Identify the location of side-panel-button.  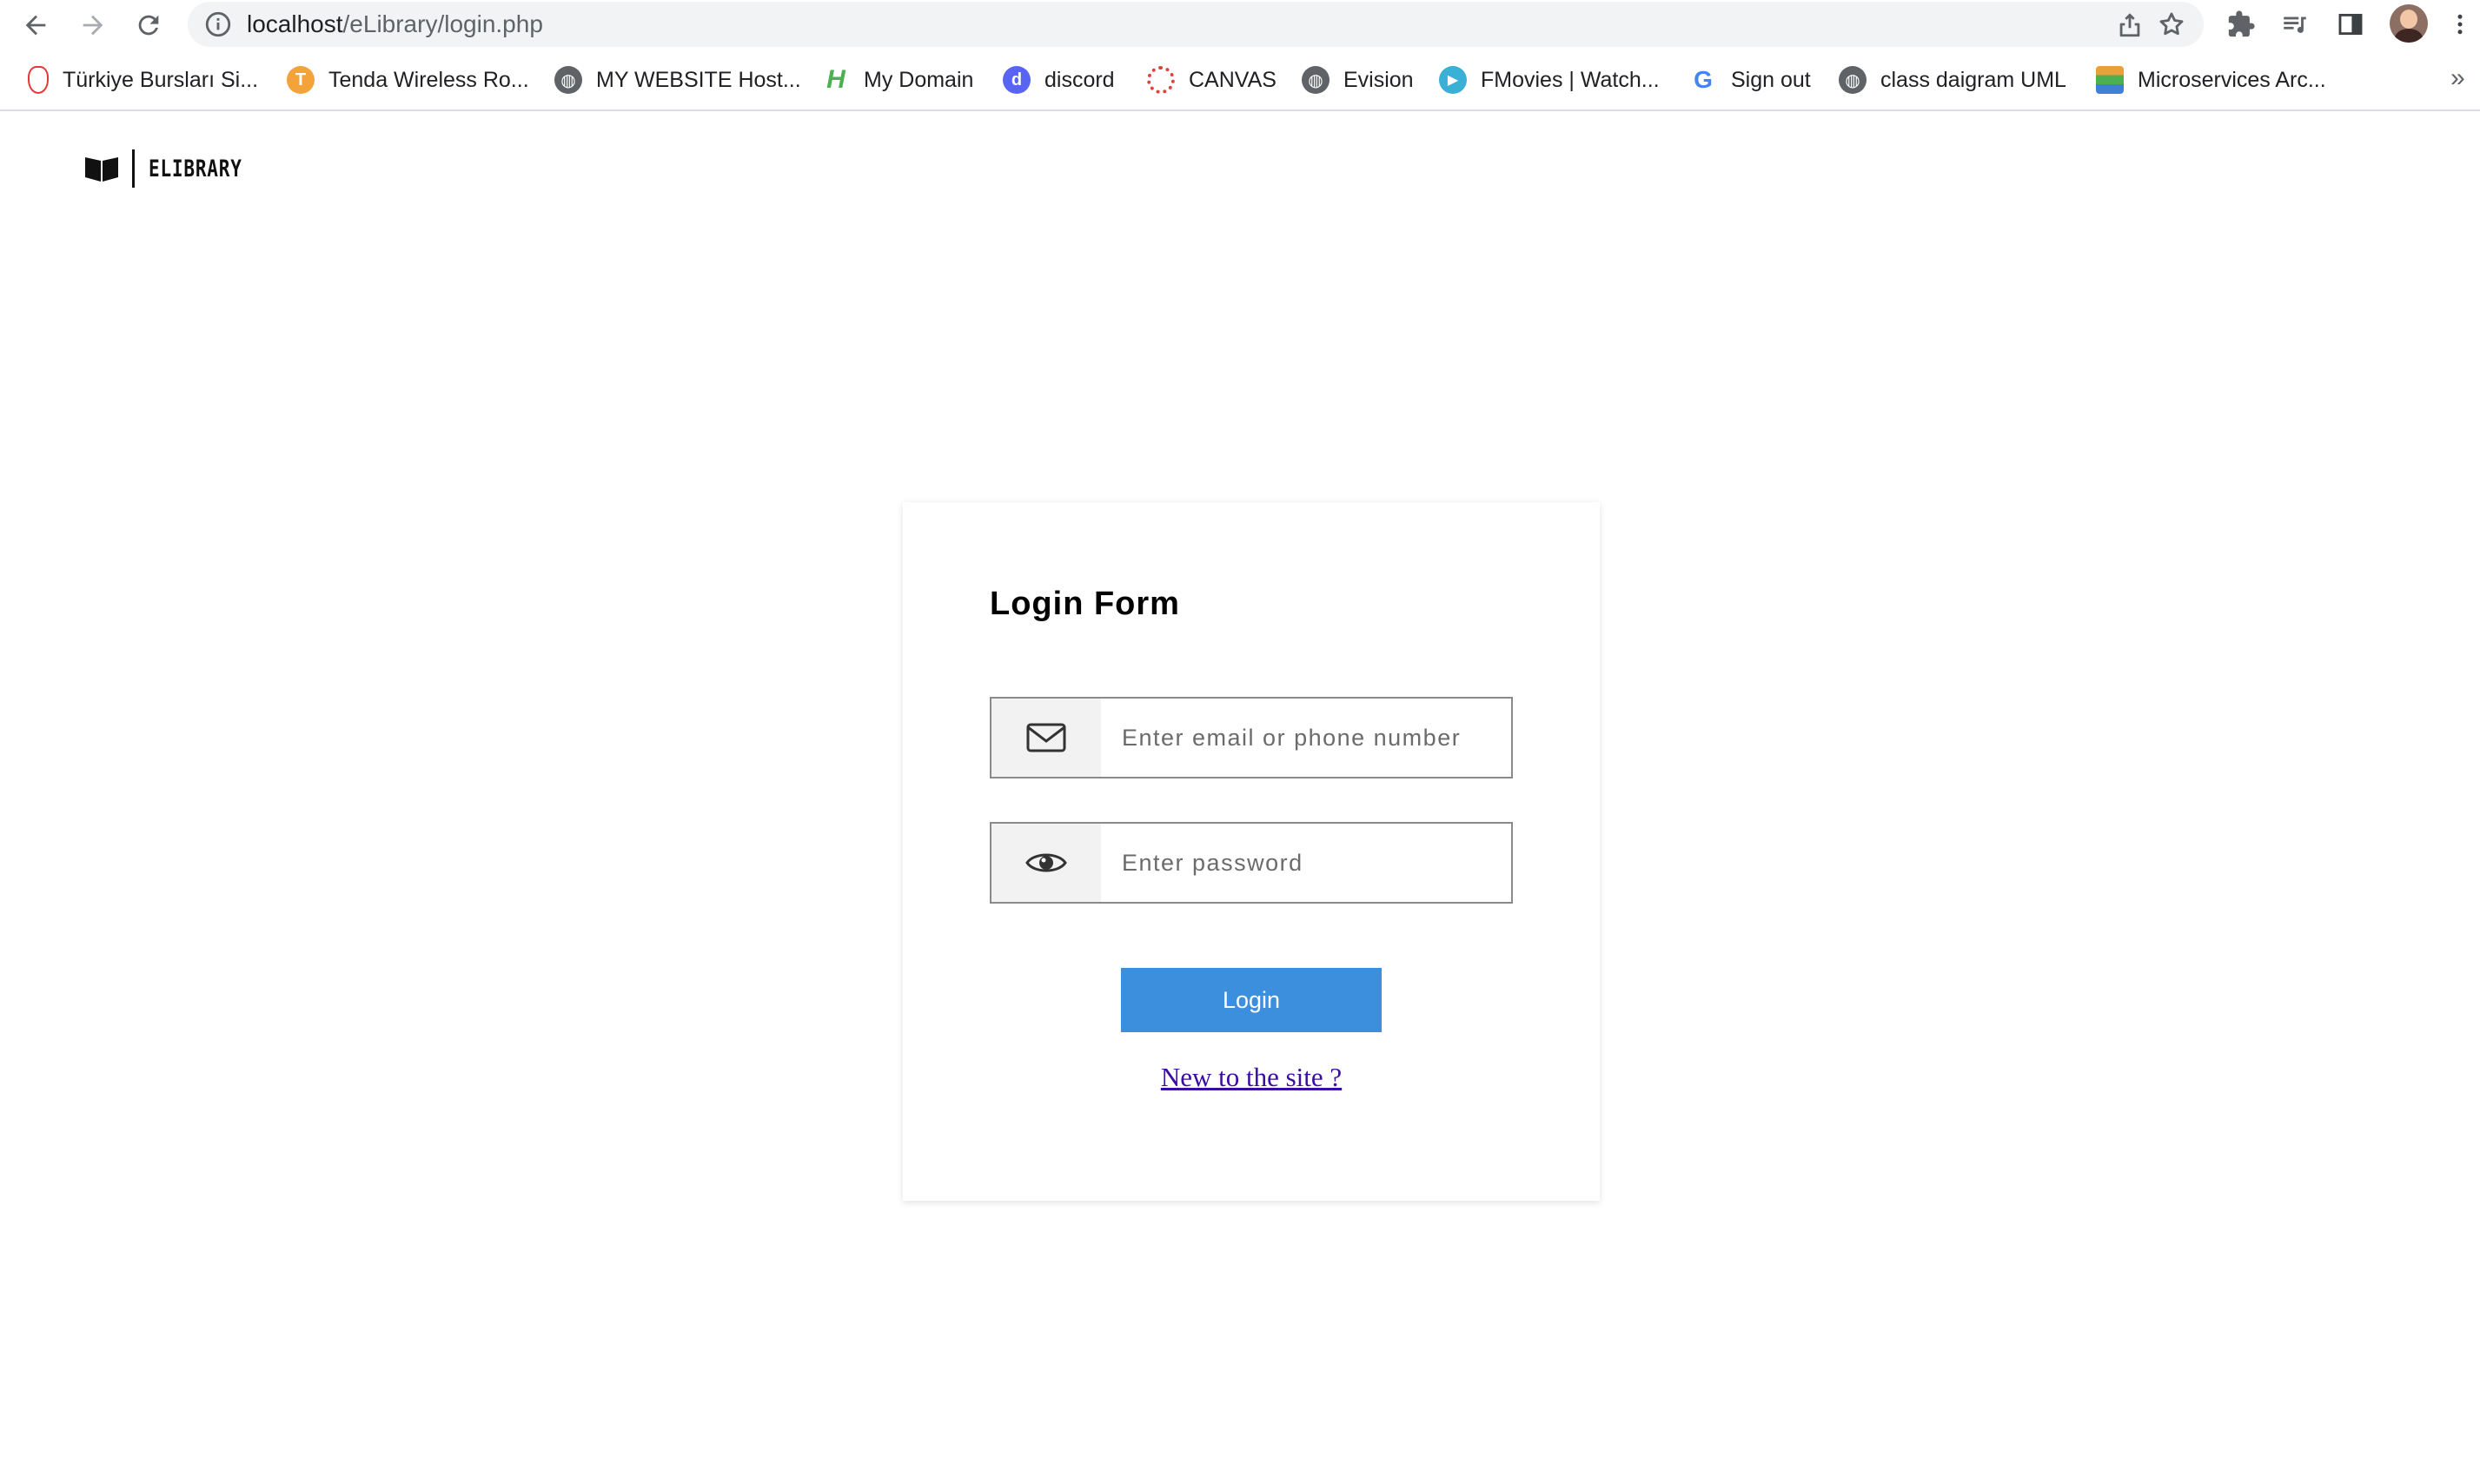
(2351, 24).